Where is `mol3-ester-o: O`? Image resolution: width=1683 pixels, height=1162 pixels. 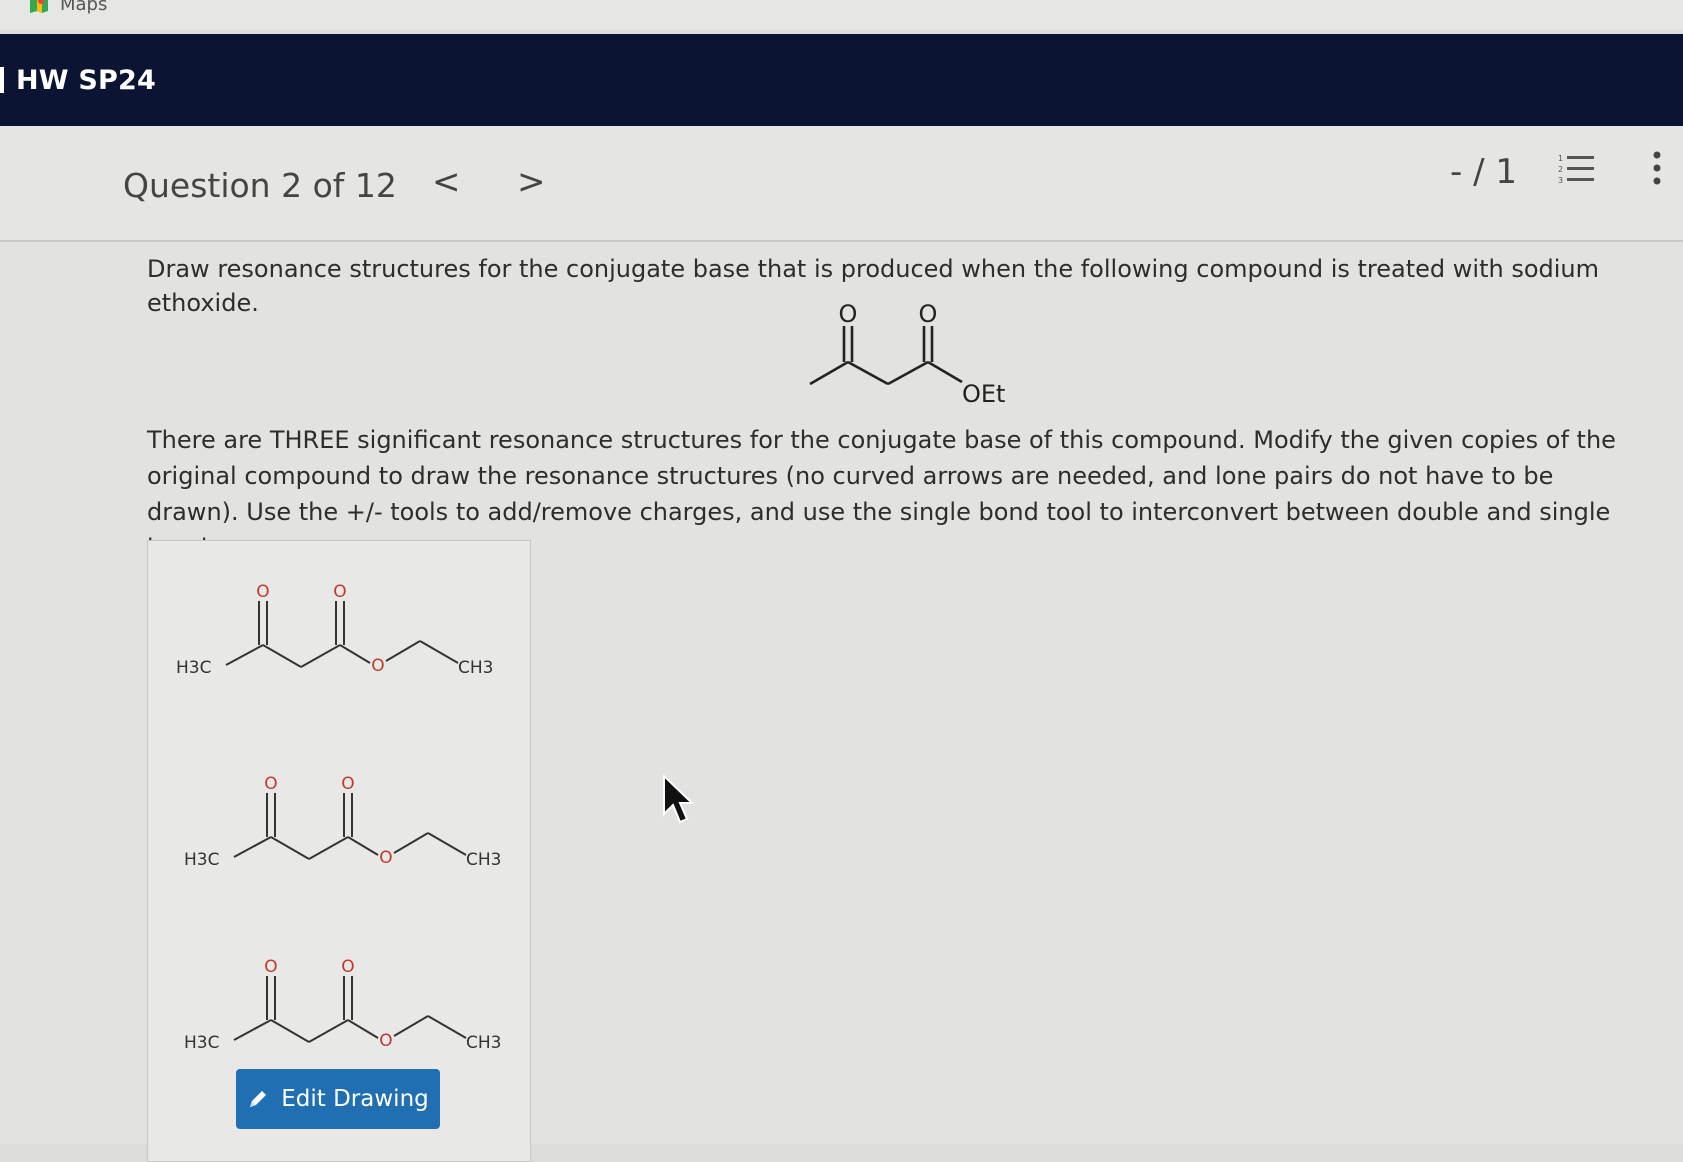 mol3-ester-o: O is located at coordinates (385, 1041).